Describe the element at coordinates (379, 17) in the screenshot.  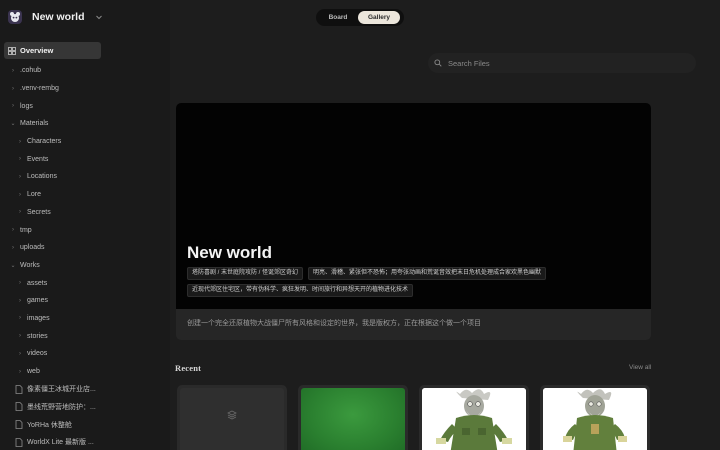
I see `tab-gallery: Gallery` at that location.